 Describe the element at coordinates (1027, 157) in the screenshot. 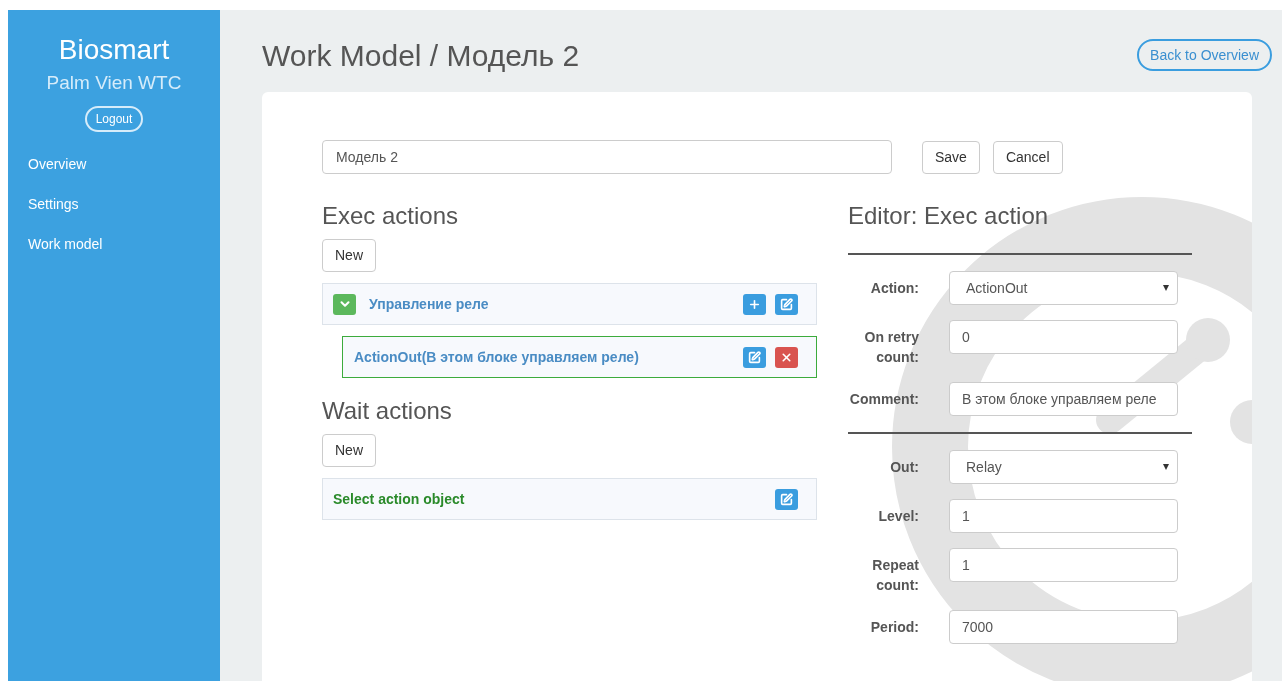

I see `form-button: Cancel` at that location.